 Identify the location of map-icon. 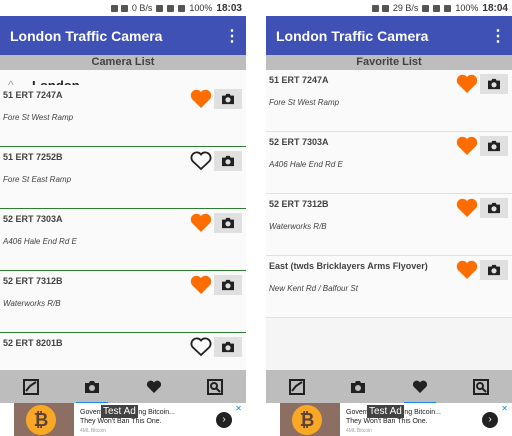
(296, 386).